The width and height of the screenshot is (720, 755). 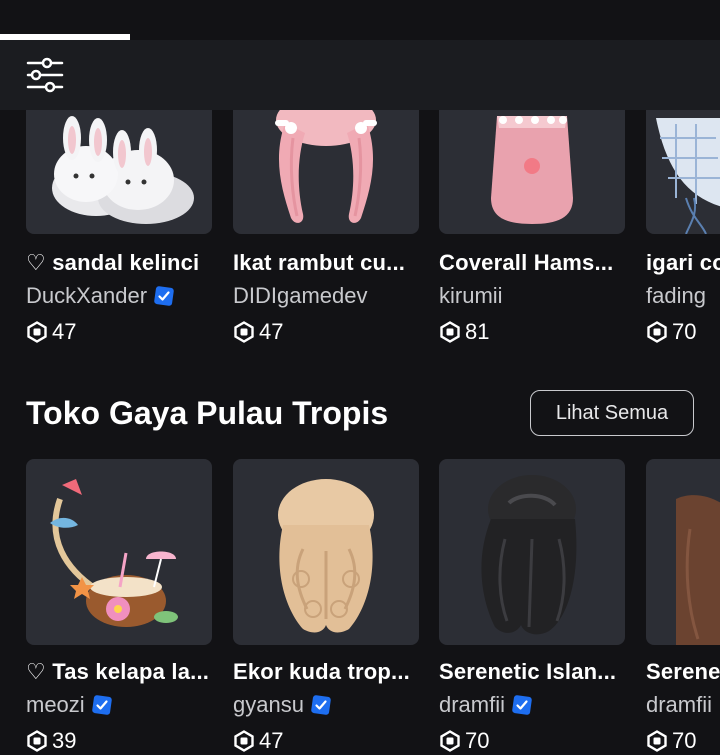 I want to click on item-creator: gyansu, so click(x=282, y=705).